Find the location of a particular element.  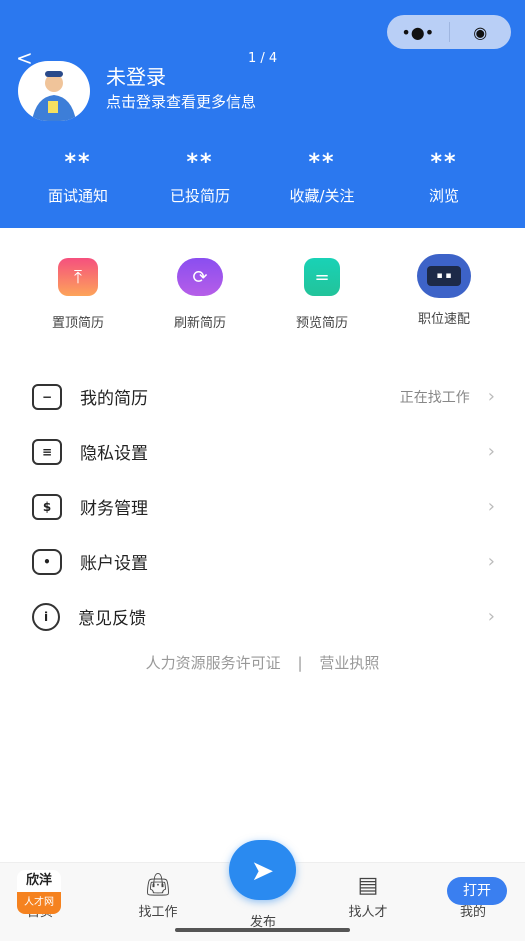

robot-icon: ▪ ▪ is located at coordinates (444, 276).